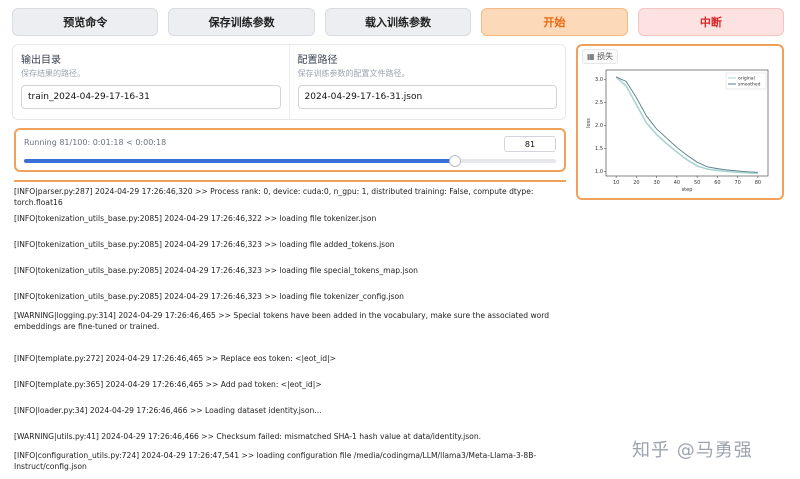 Image resolution: width=800 pixels, height=479 pixels. I want to click on progress-text: Running 81/100: 0:01:18 < 0:00:18, so click(95, 142).